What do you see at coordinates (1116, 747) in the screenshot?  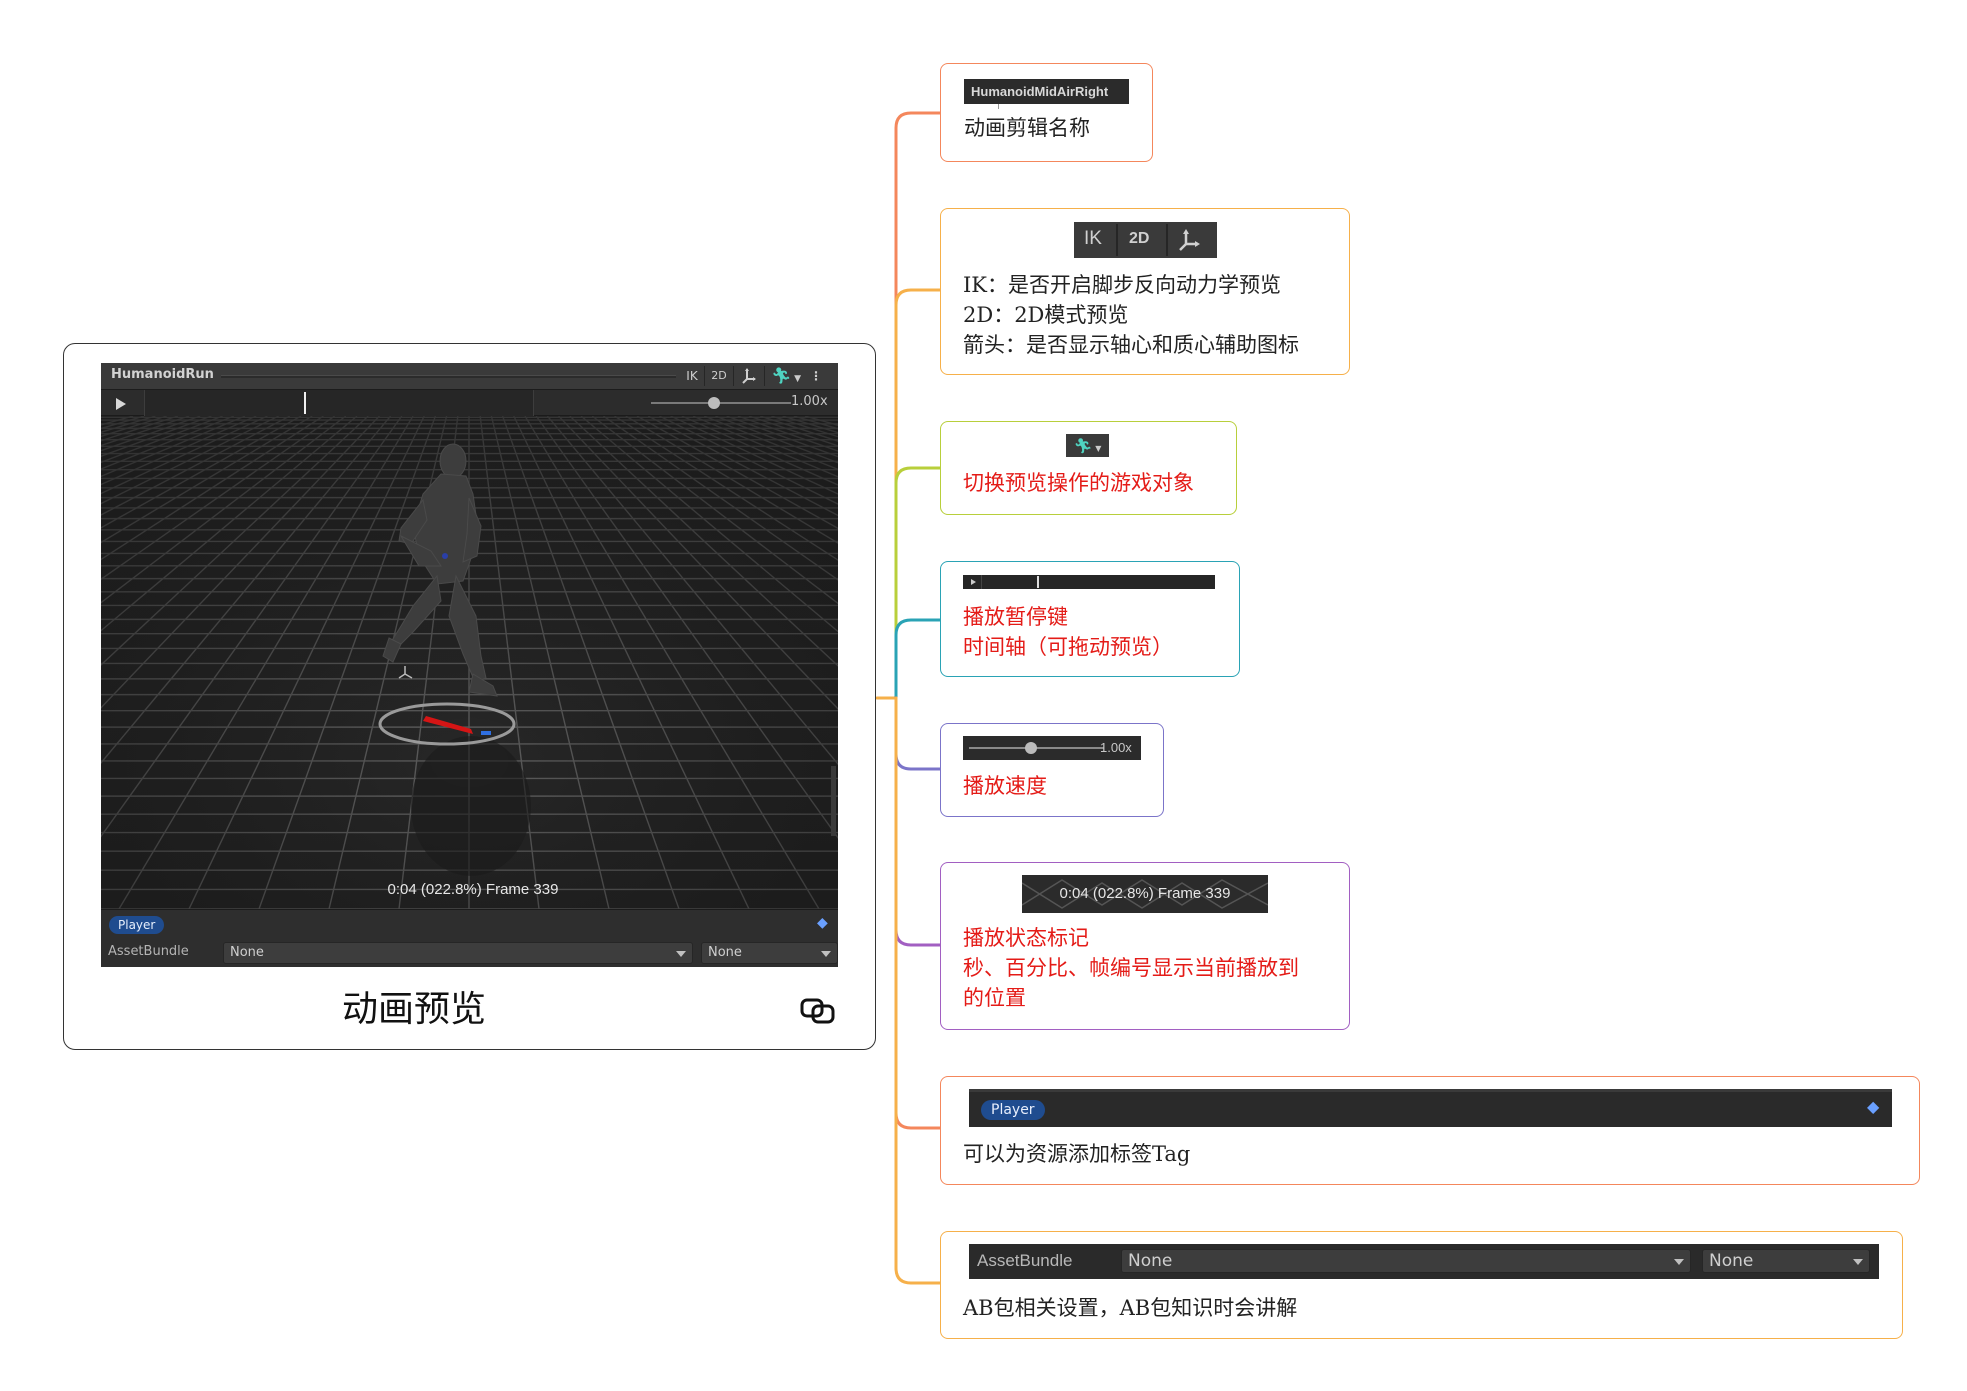 I see `speed-value-sample: 1.00x` at bounding box center [1116, 747].